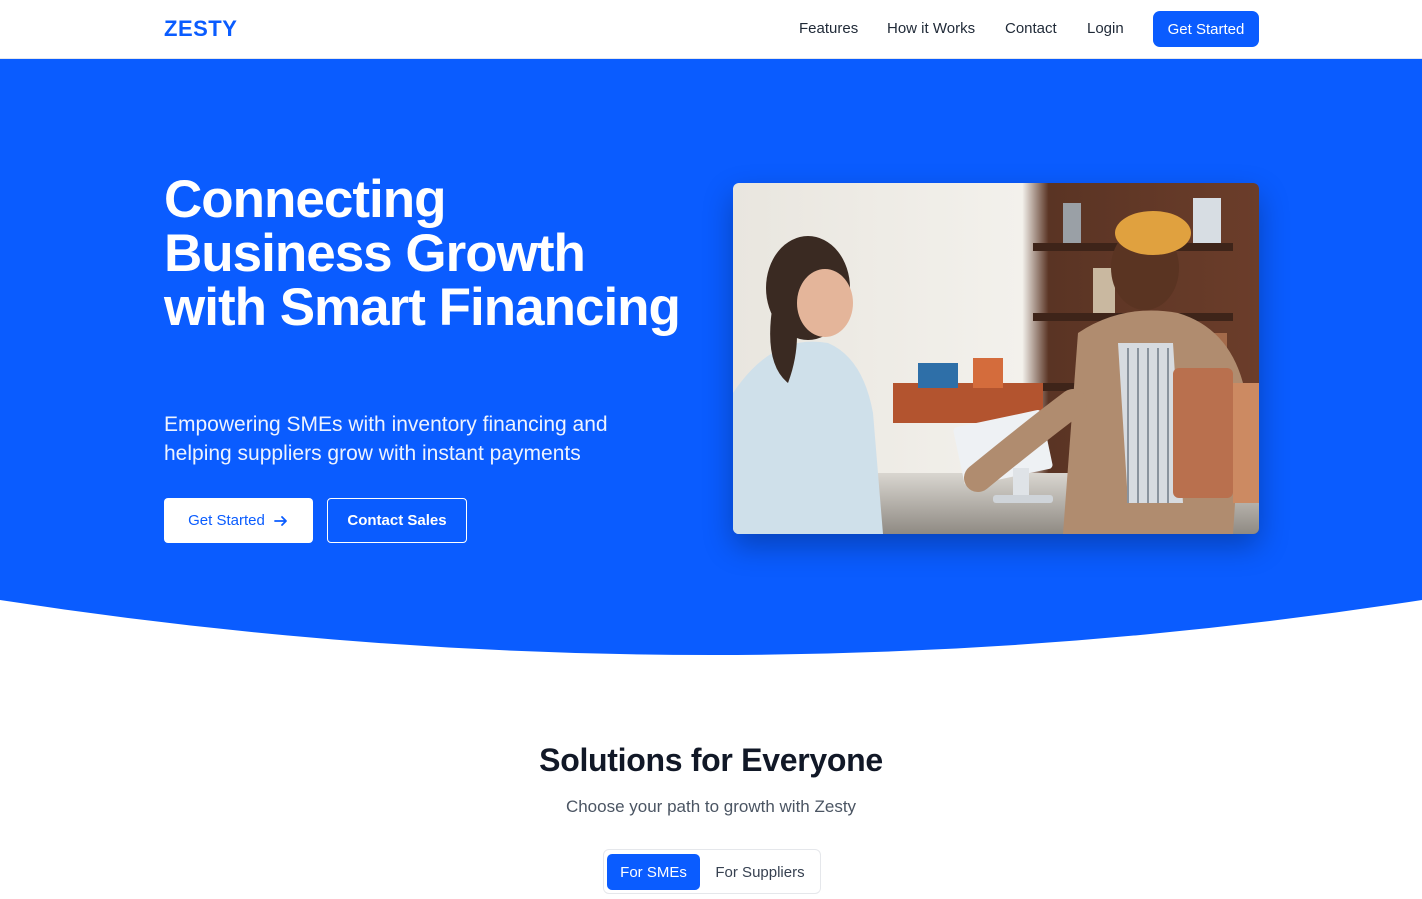 The width and height of the screenshot is (1422, 899). What do you see at coordinates (280, 520) in the screenshot?
I see `arrow-right-icon` at bounding box center [280, 520].